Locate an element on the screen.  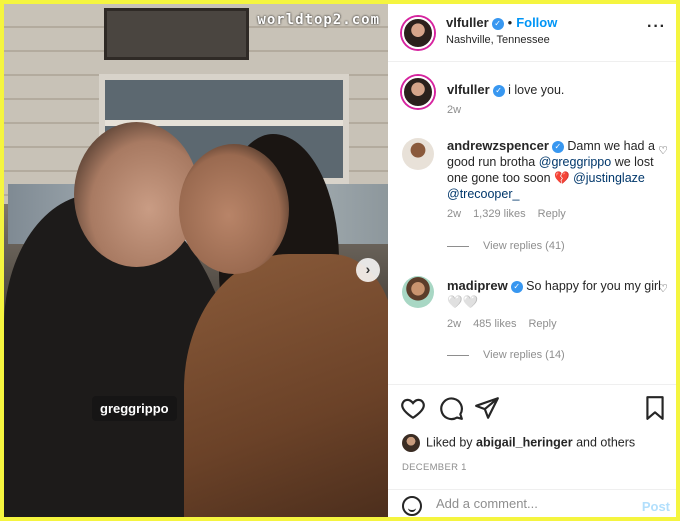
caption-age: 2w is located at coordinates (454, 110).